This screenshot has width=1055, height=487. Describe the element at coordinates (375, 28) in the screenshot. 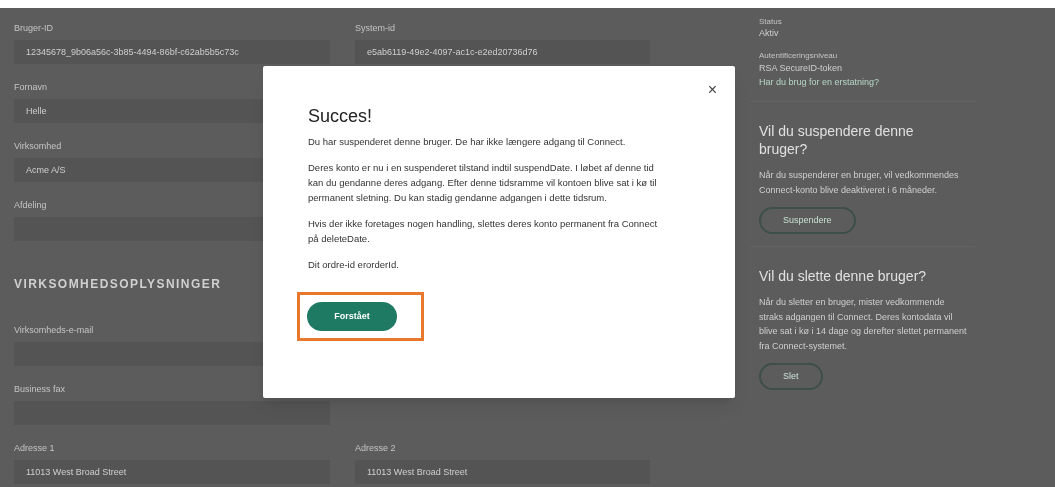

I see `field-label: System-id` at that location.